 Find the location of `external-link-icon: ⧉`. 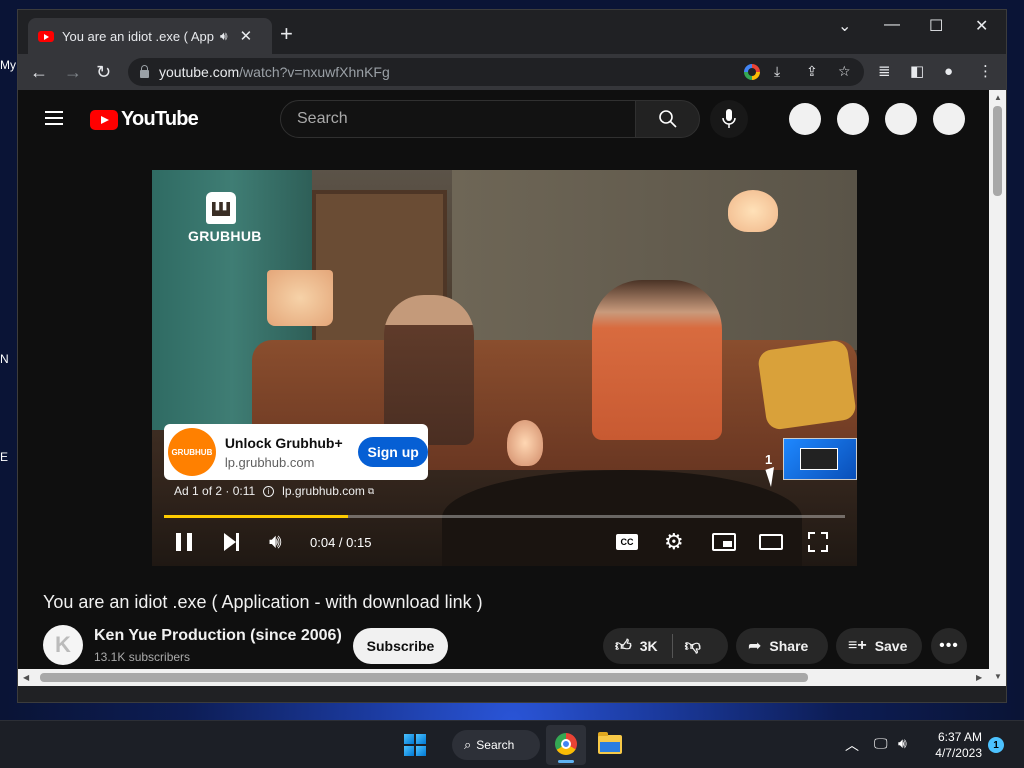

external-link-icon: ⧉ is located at coordinates (371, 491).